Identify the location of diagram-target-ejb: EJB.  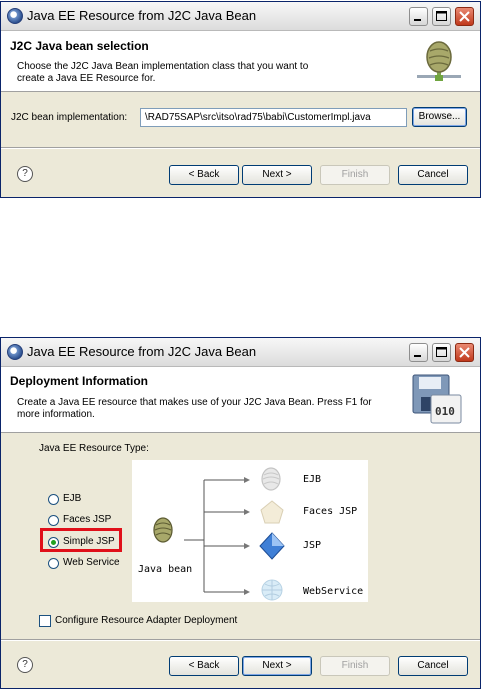
(312, 479).